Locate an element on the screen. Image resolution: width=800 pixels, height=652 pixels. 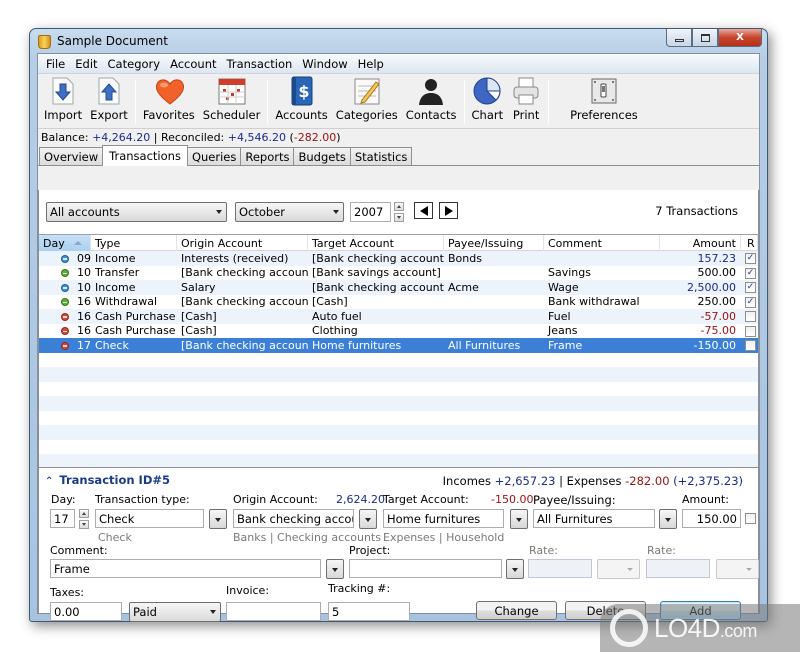
origin-account-input: Bank checking account is located at coordinates (293, 518).